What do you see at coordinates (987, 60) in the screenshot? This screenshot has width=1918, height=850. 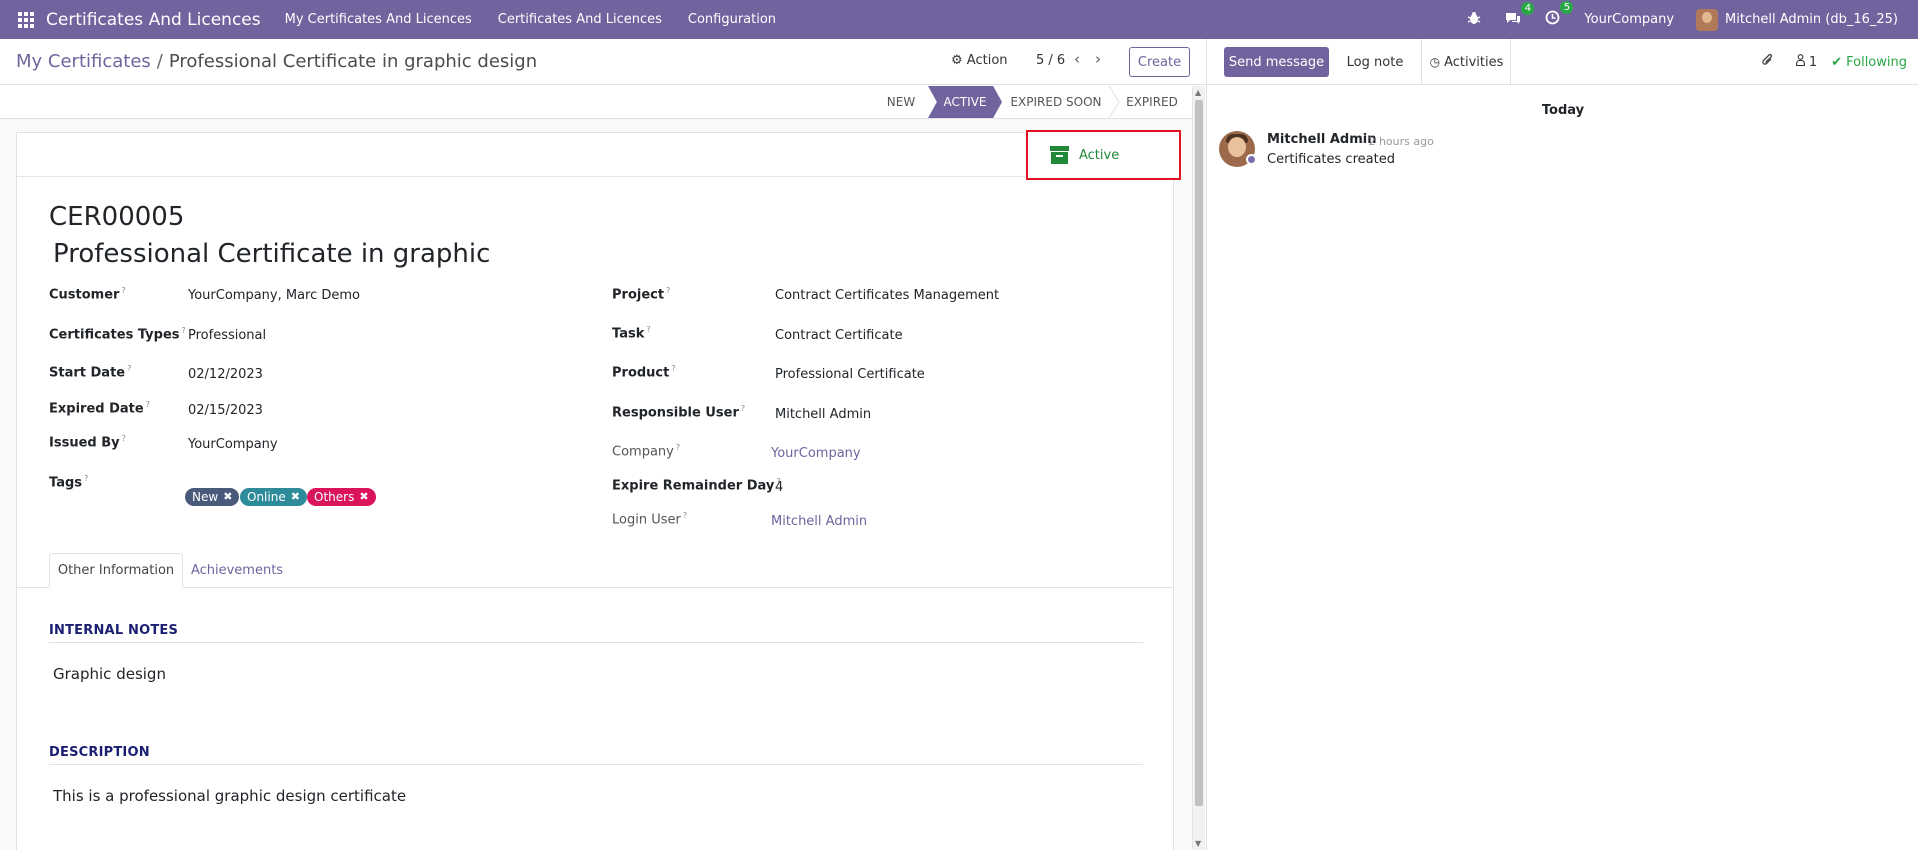 I see `action-label: Action` at bounding box center [987, 60].